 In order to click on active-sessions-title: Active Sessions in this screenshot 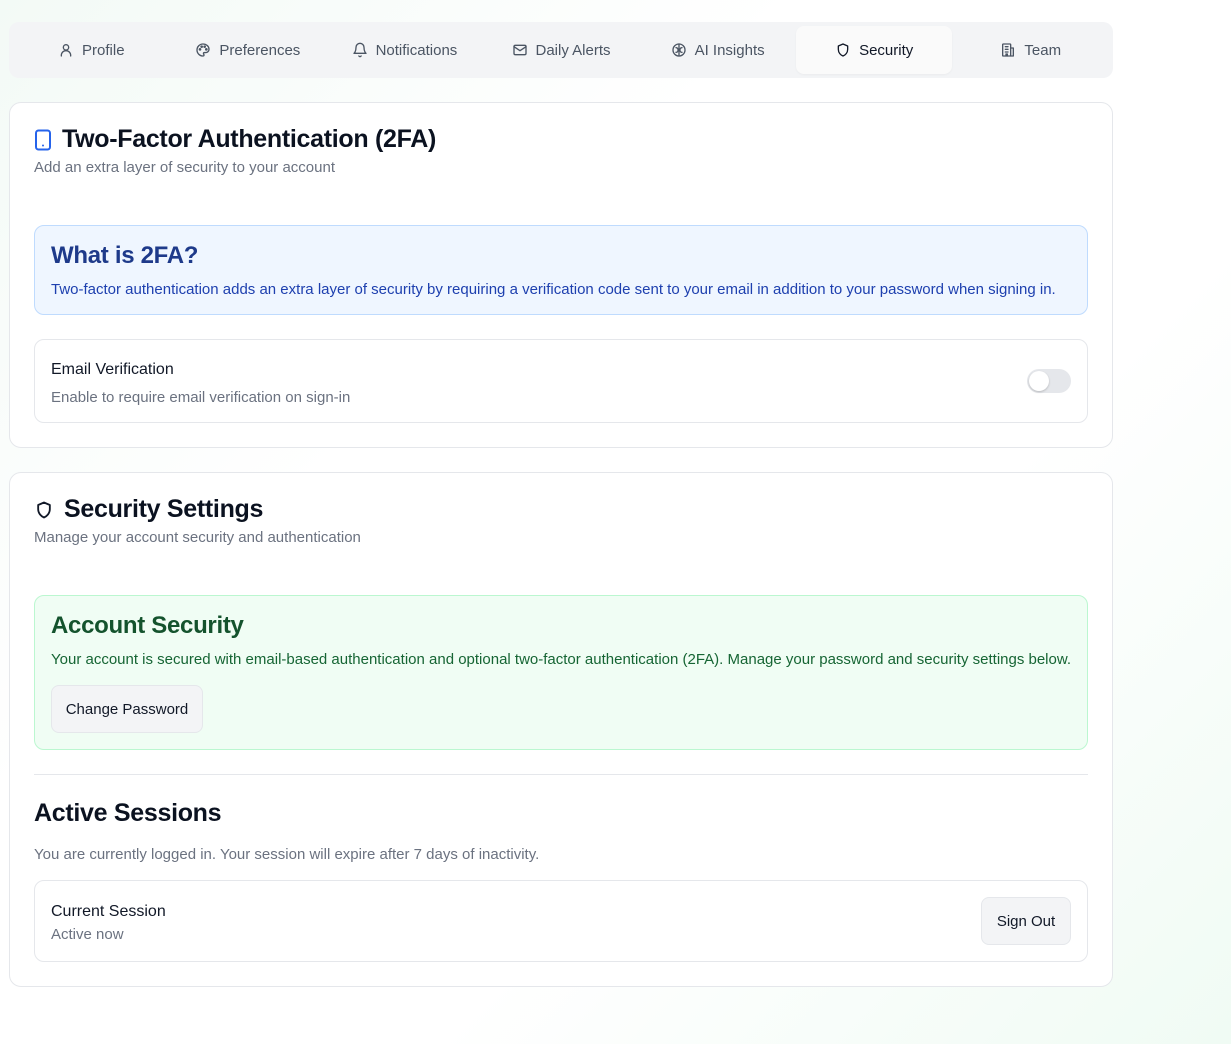, I will do `click(128, 813)`.